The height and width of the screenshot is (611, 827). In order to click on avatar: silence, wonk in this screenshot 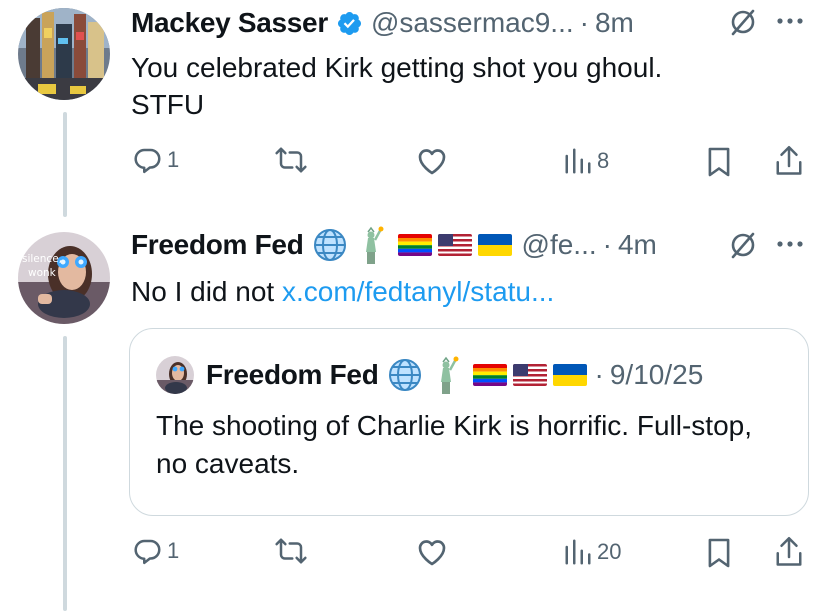, I will do `click(64, 278)`.